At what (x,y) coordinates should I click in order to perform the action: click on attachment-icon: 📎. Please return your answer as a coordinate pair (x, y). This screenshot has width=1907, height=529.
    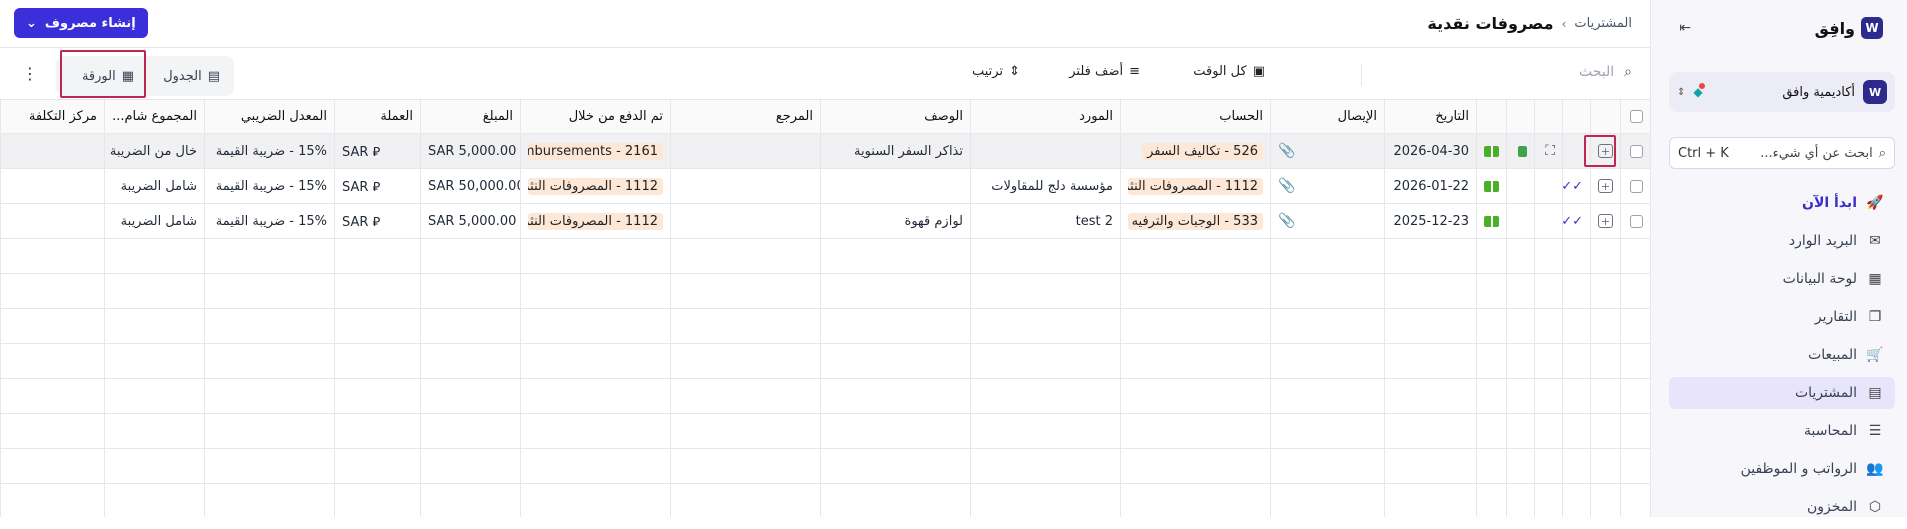
    Looking at the image, I should click on (1286, 151).